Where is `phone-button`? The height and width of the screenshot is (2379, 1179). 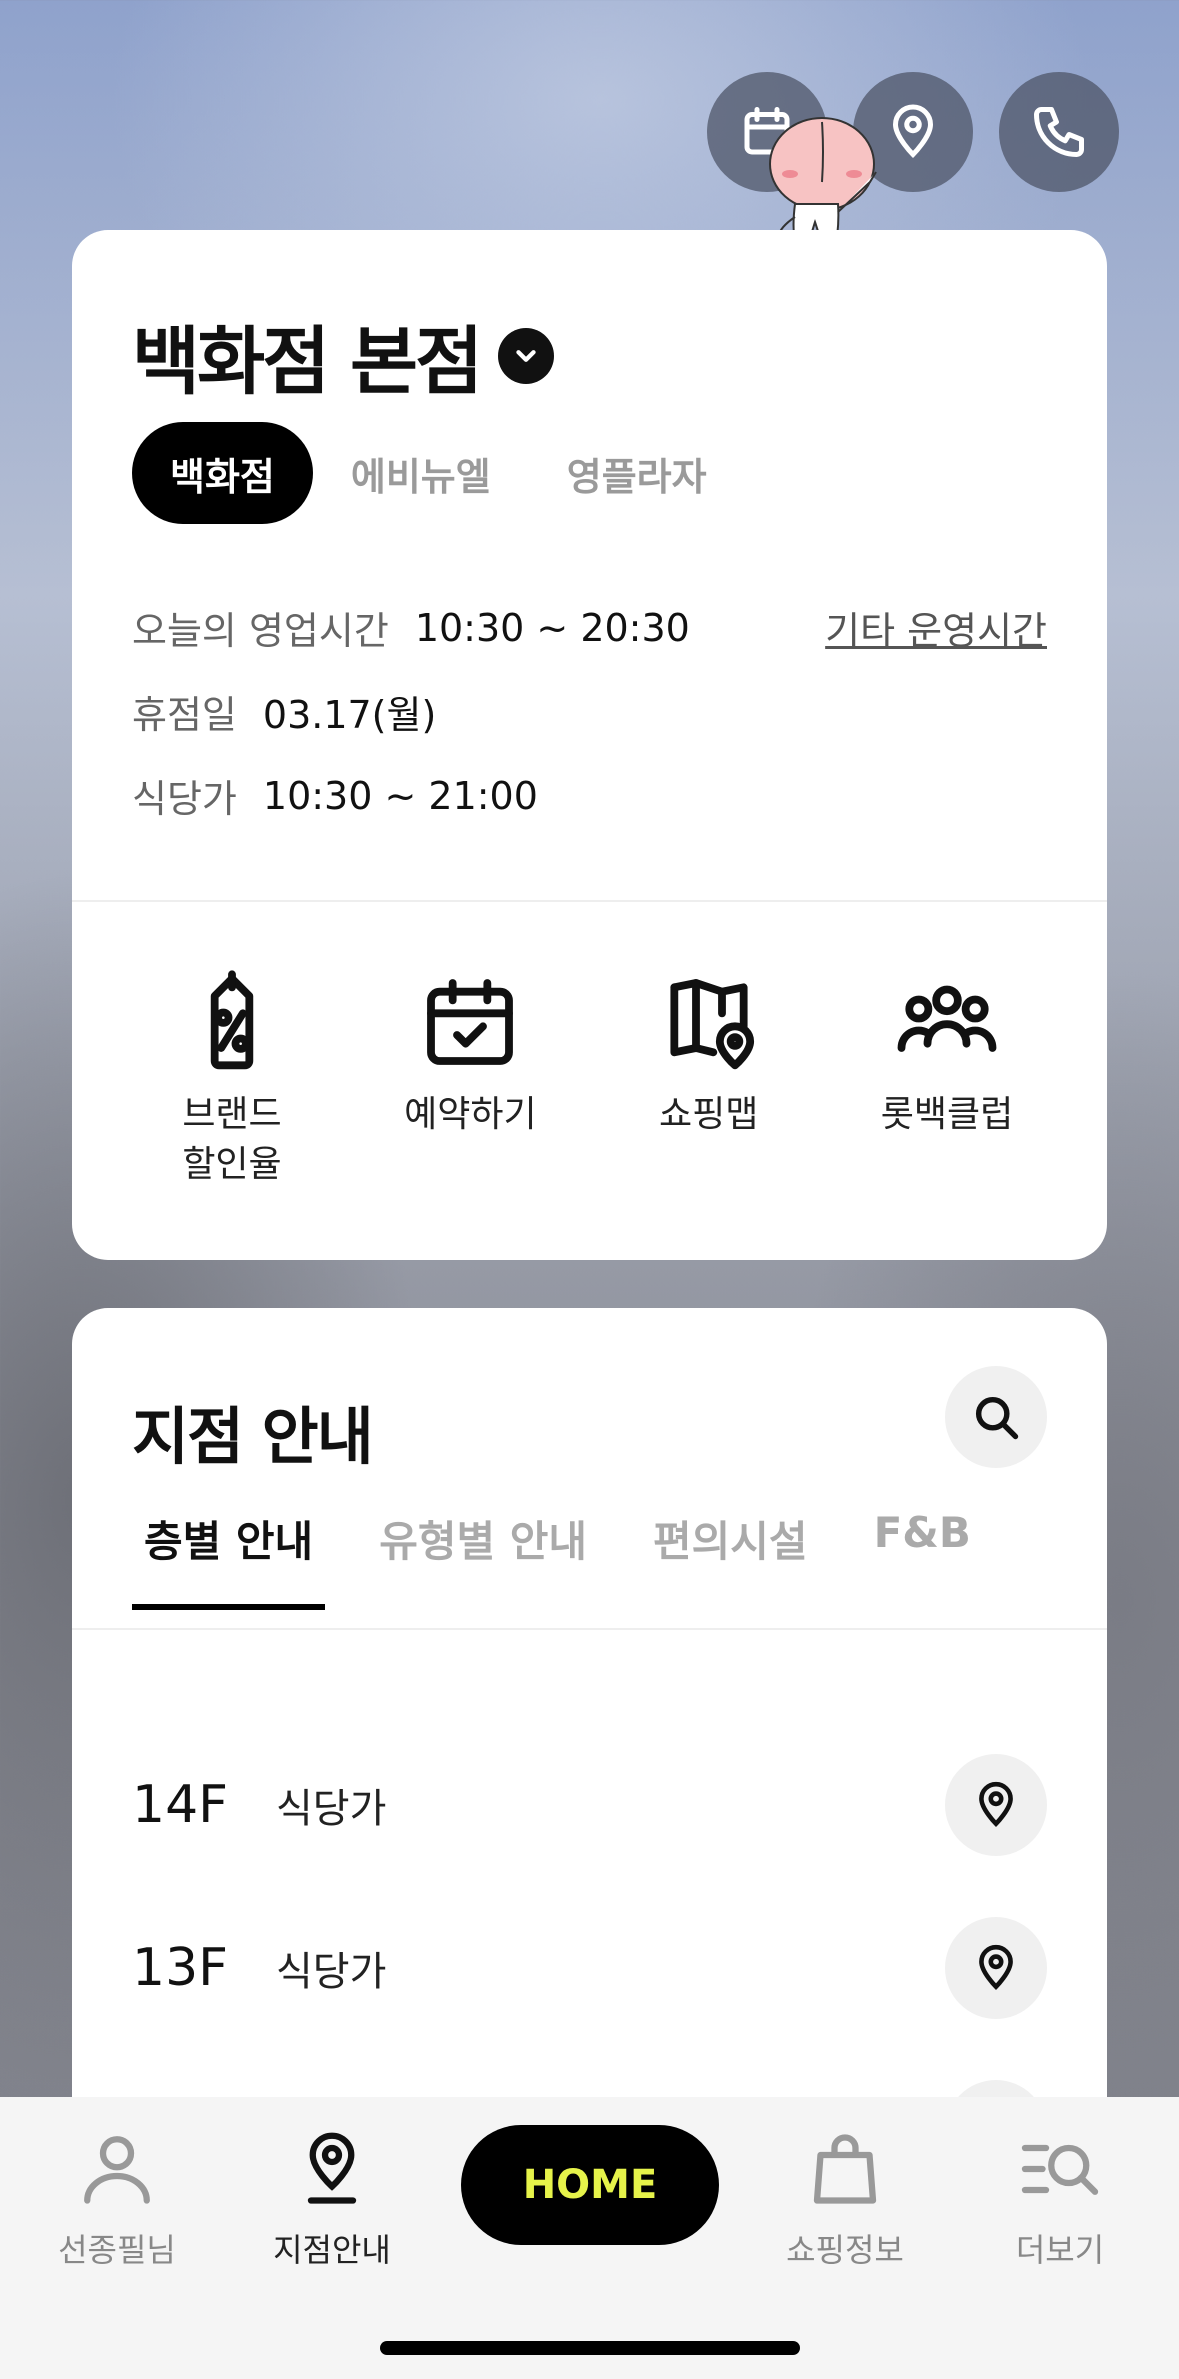 phone-button is located at coordinates (1059, 132).